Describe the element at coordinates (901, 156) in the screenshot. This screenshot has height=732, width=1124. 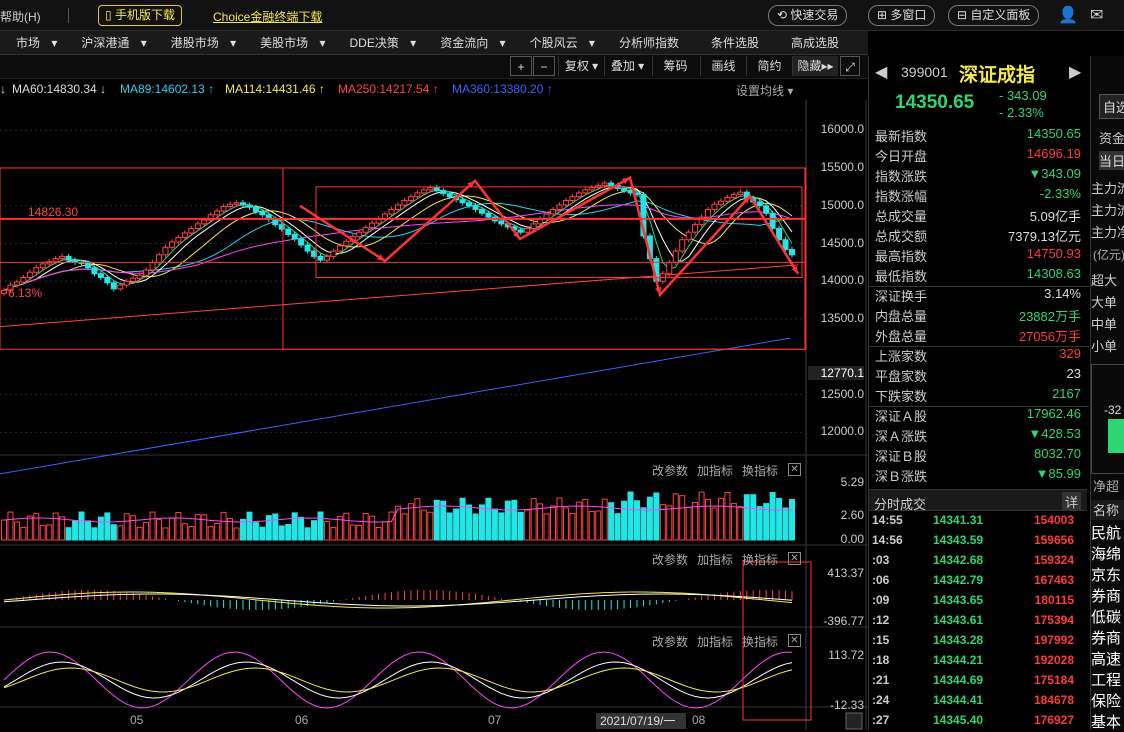
I see `stat-label: 今日开盘` at that location.